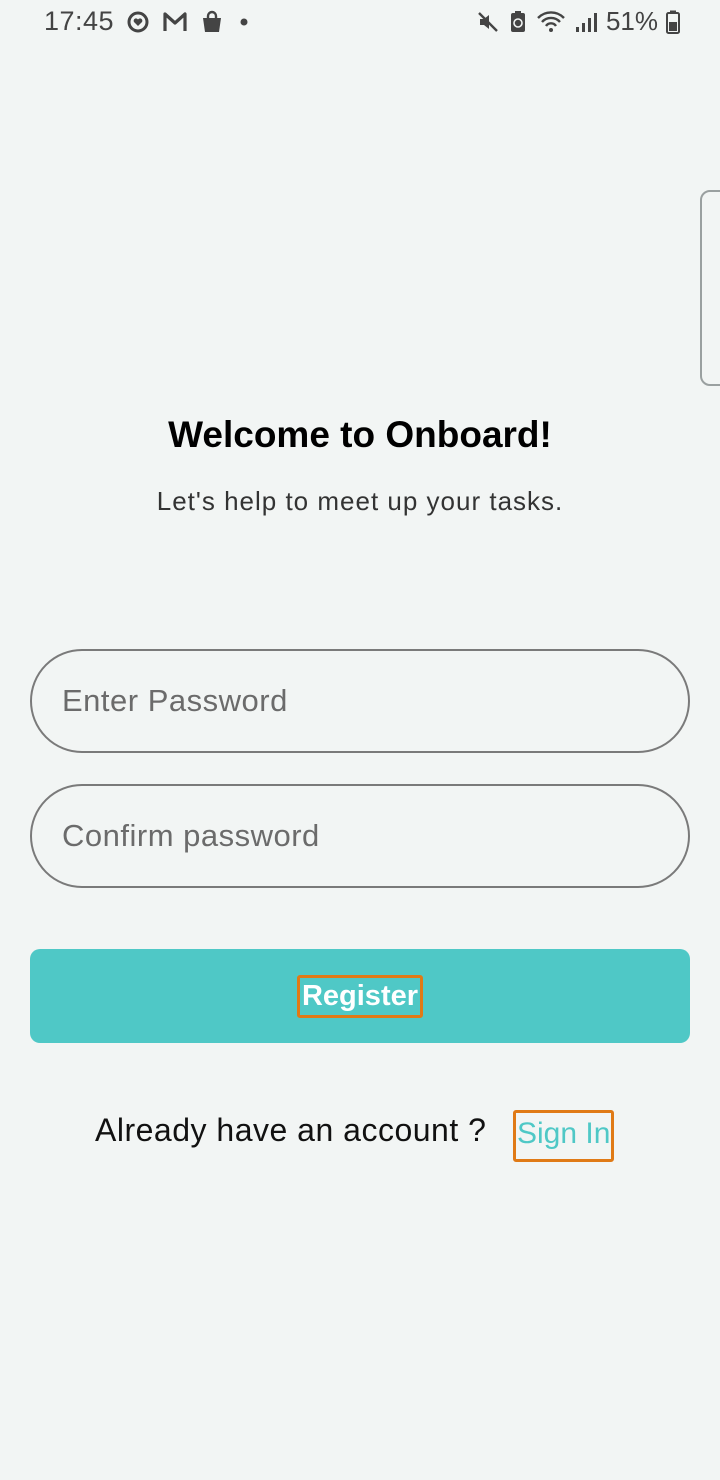 The height and width of the screenshot is (1480, 720). I want to click on page-subtitle: Let's help to meet up your tasks., so click(360, 501).